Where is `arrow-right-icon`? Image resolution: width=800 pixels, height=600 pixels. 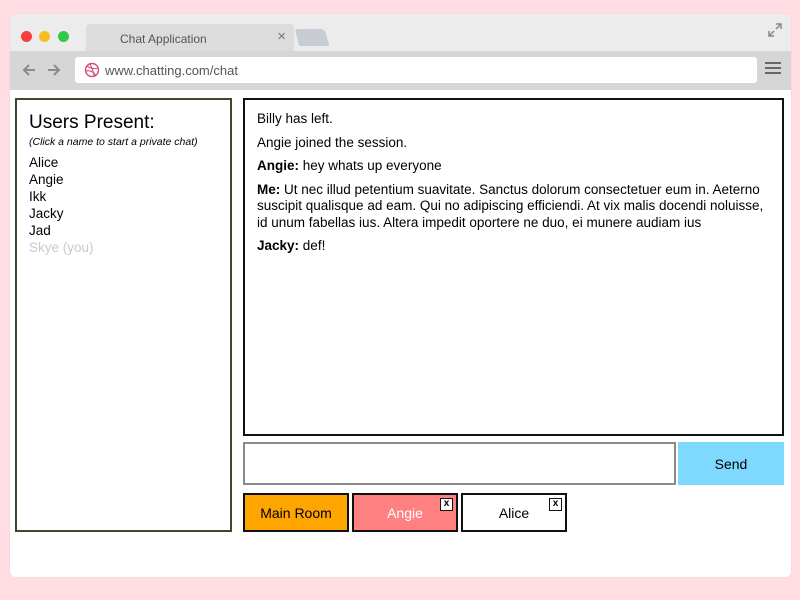
arrow-right-icon is located at coordinates (54, 70).